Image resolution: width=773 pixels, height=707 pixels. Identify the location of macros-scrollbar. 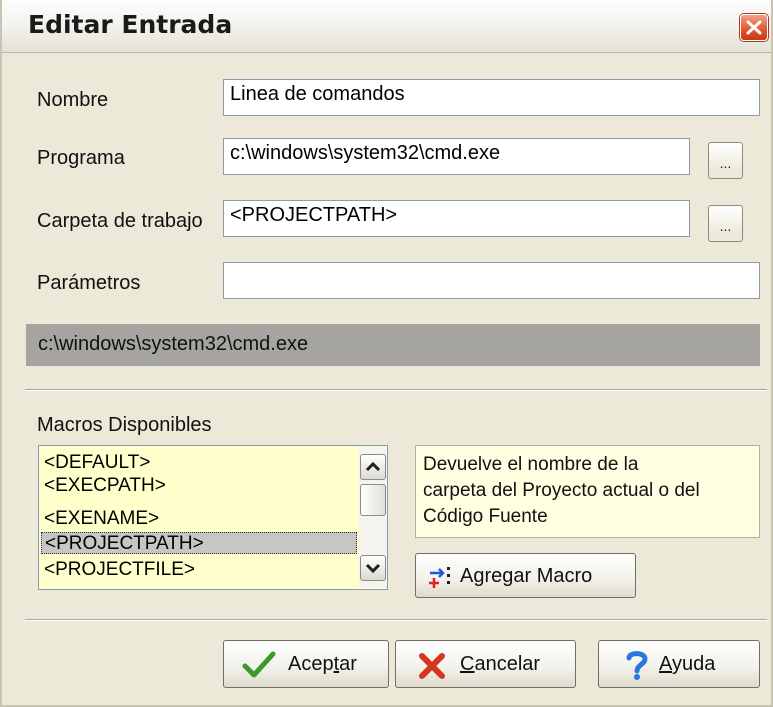
(373, 517).